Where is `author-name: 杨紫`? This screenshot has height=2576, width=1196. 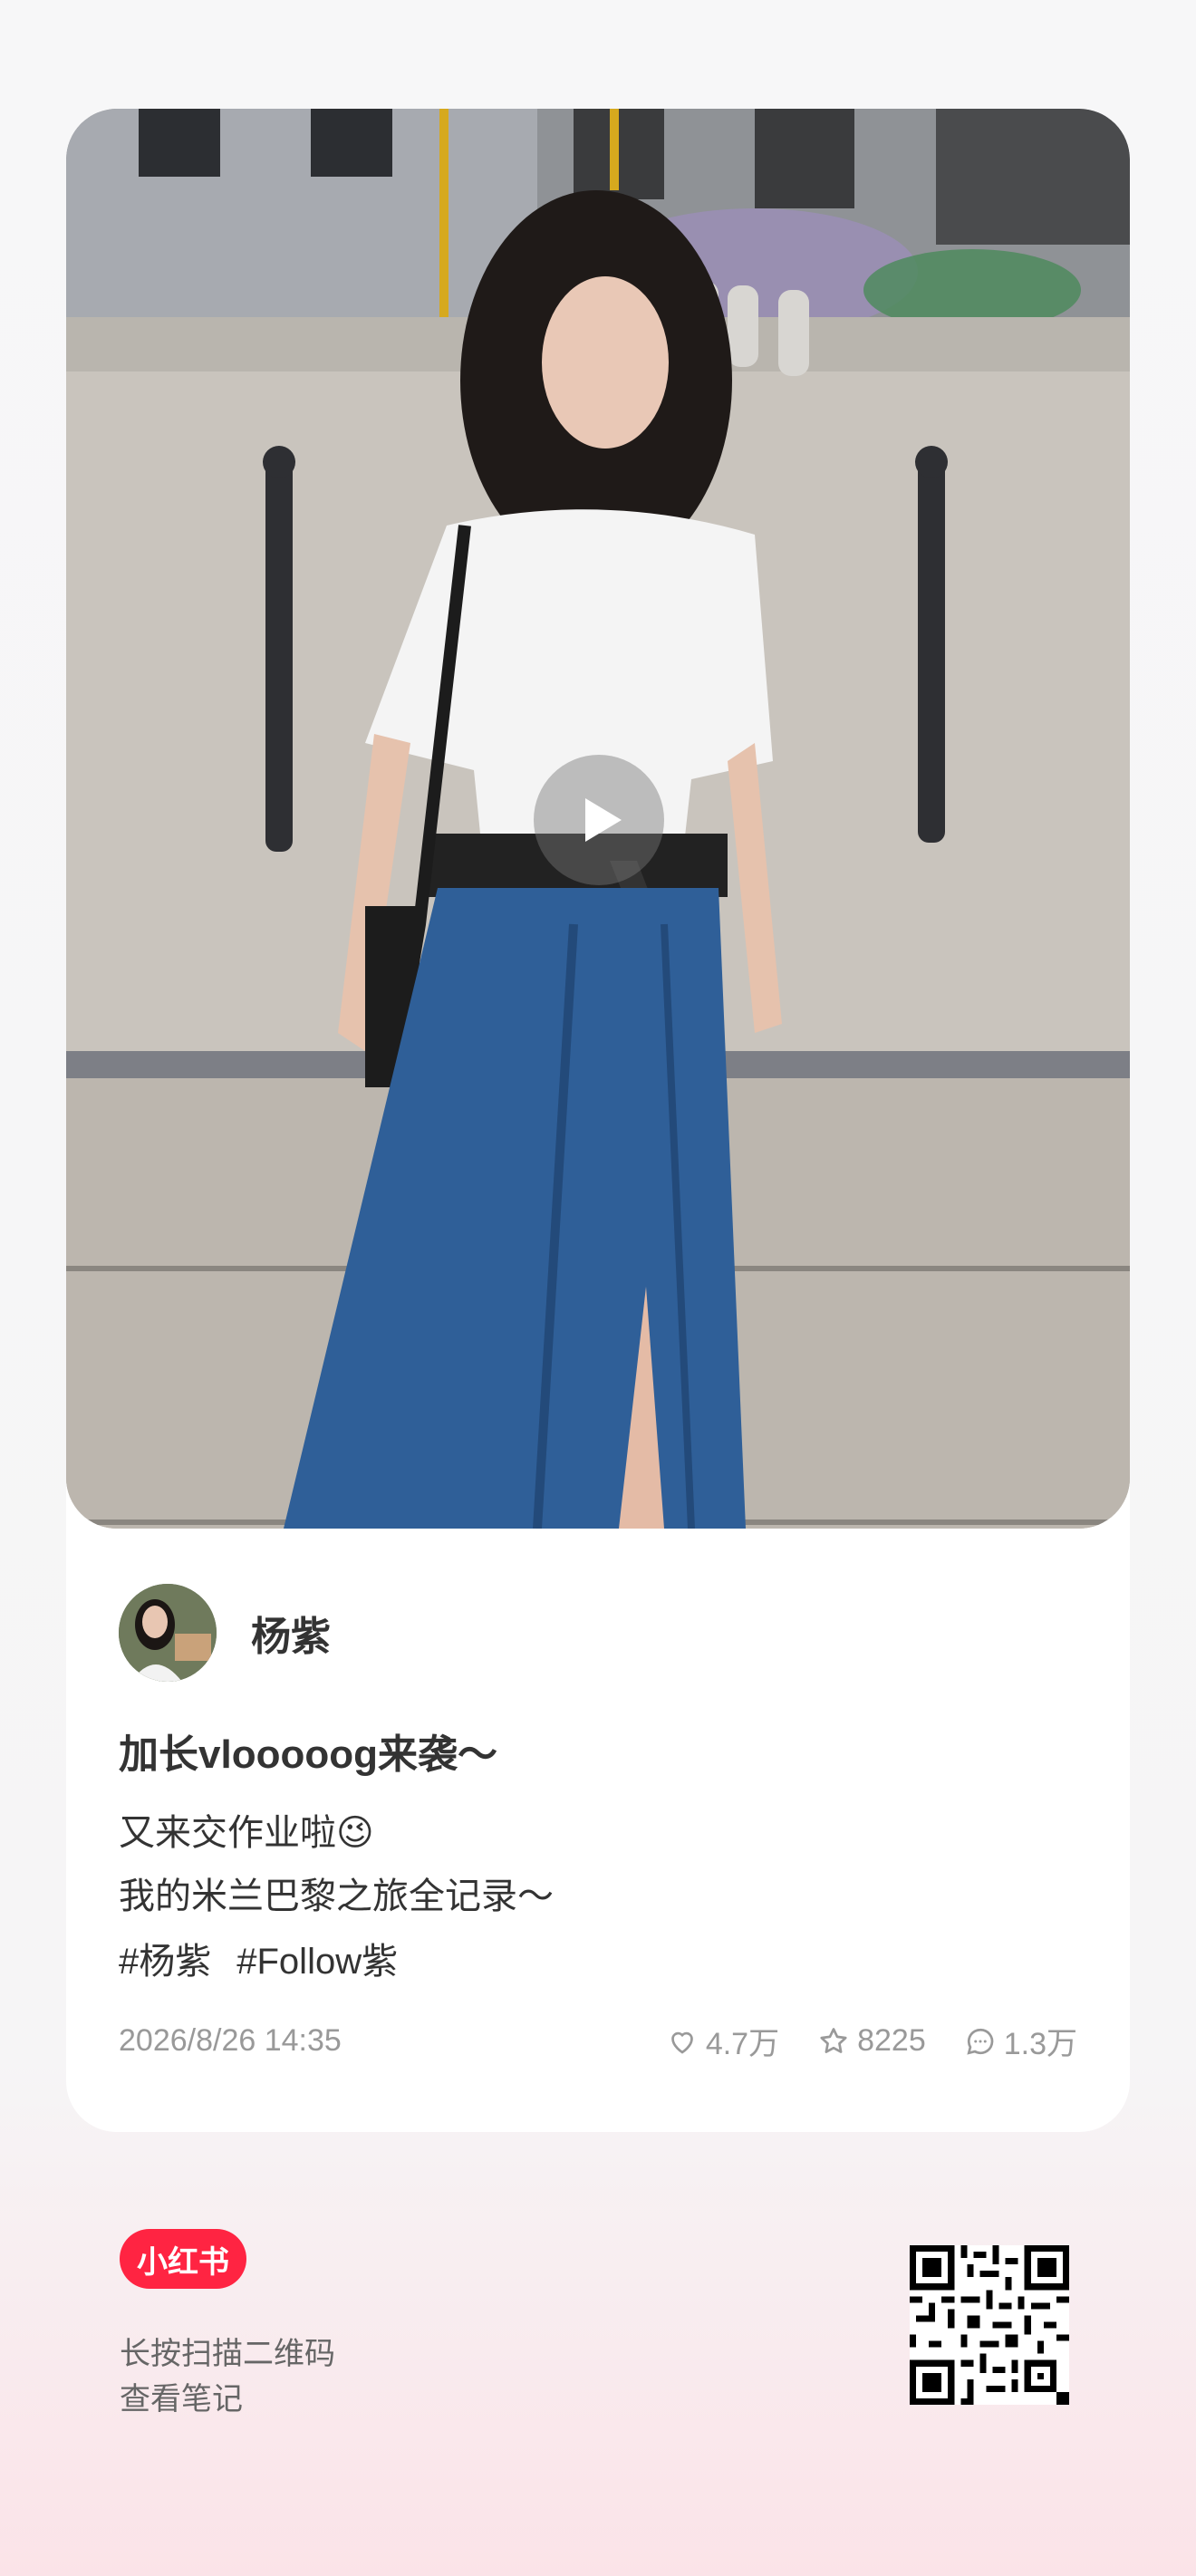
author-name: 杨紫 is located at coordinates (291, 1633).